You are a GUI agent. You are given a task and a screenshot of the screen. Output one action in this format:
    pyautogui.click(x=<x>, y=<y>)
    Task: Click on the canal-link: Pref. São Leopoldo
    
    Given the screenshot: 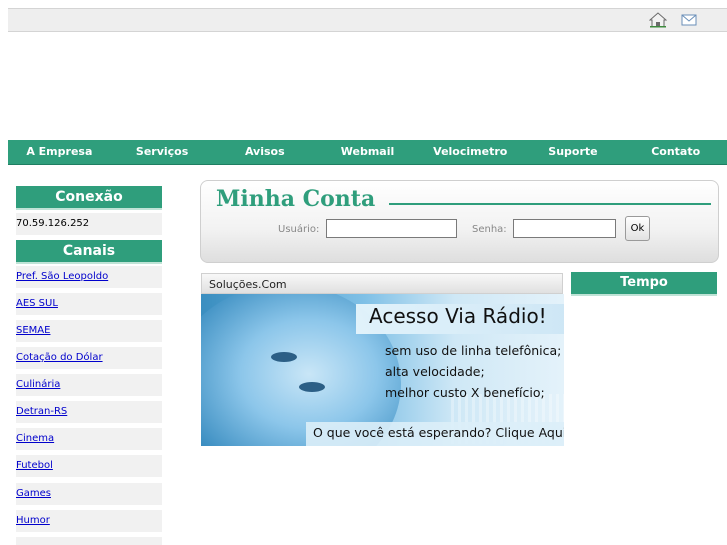 What is the action you would take?
    pyautogui.click(x=89, y=277)
    